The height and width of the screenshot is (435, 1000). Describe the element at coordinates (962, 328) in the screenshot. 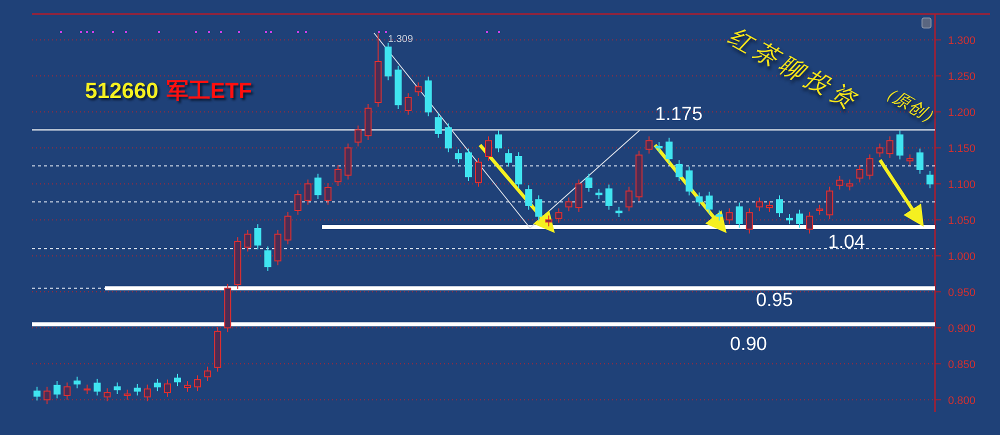

I see `price-label: 0.900` at that location.